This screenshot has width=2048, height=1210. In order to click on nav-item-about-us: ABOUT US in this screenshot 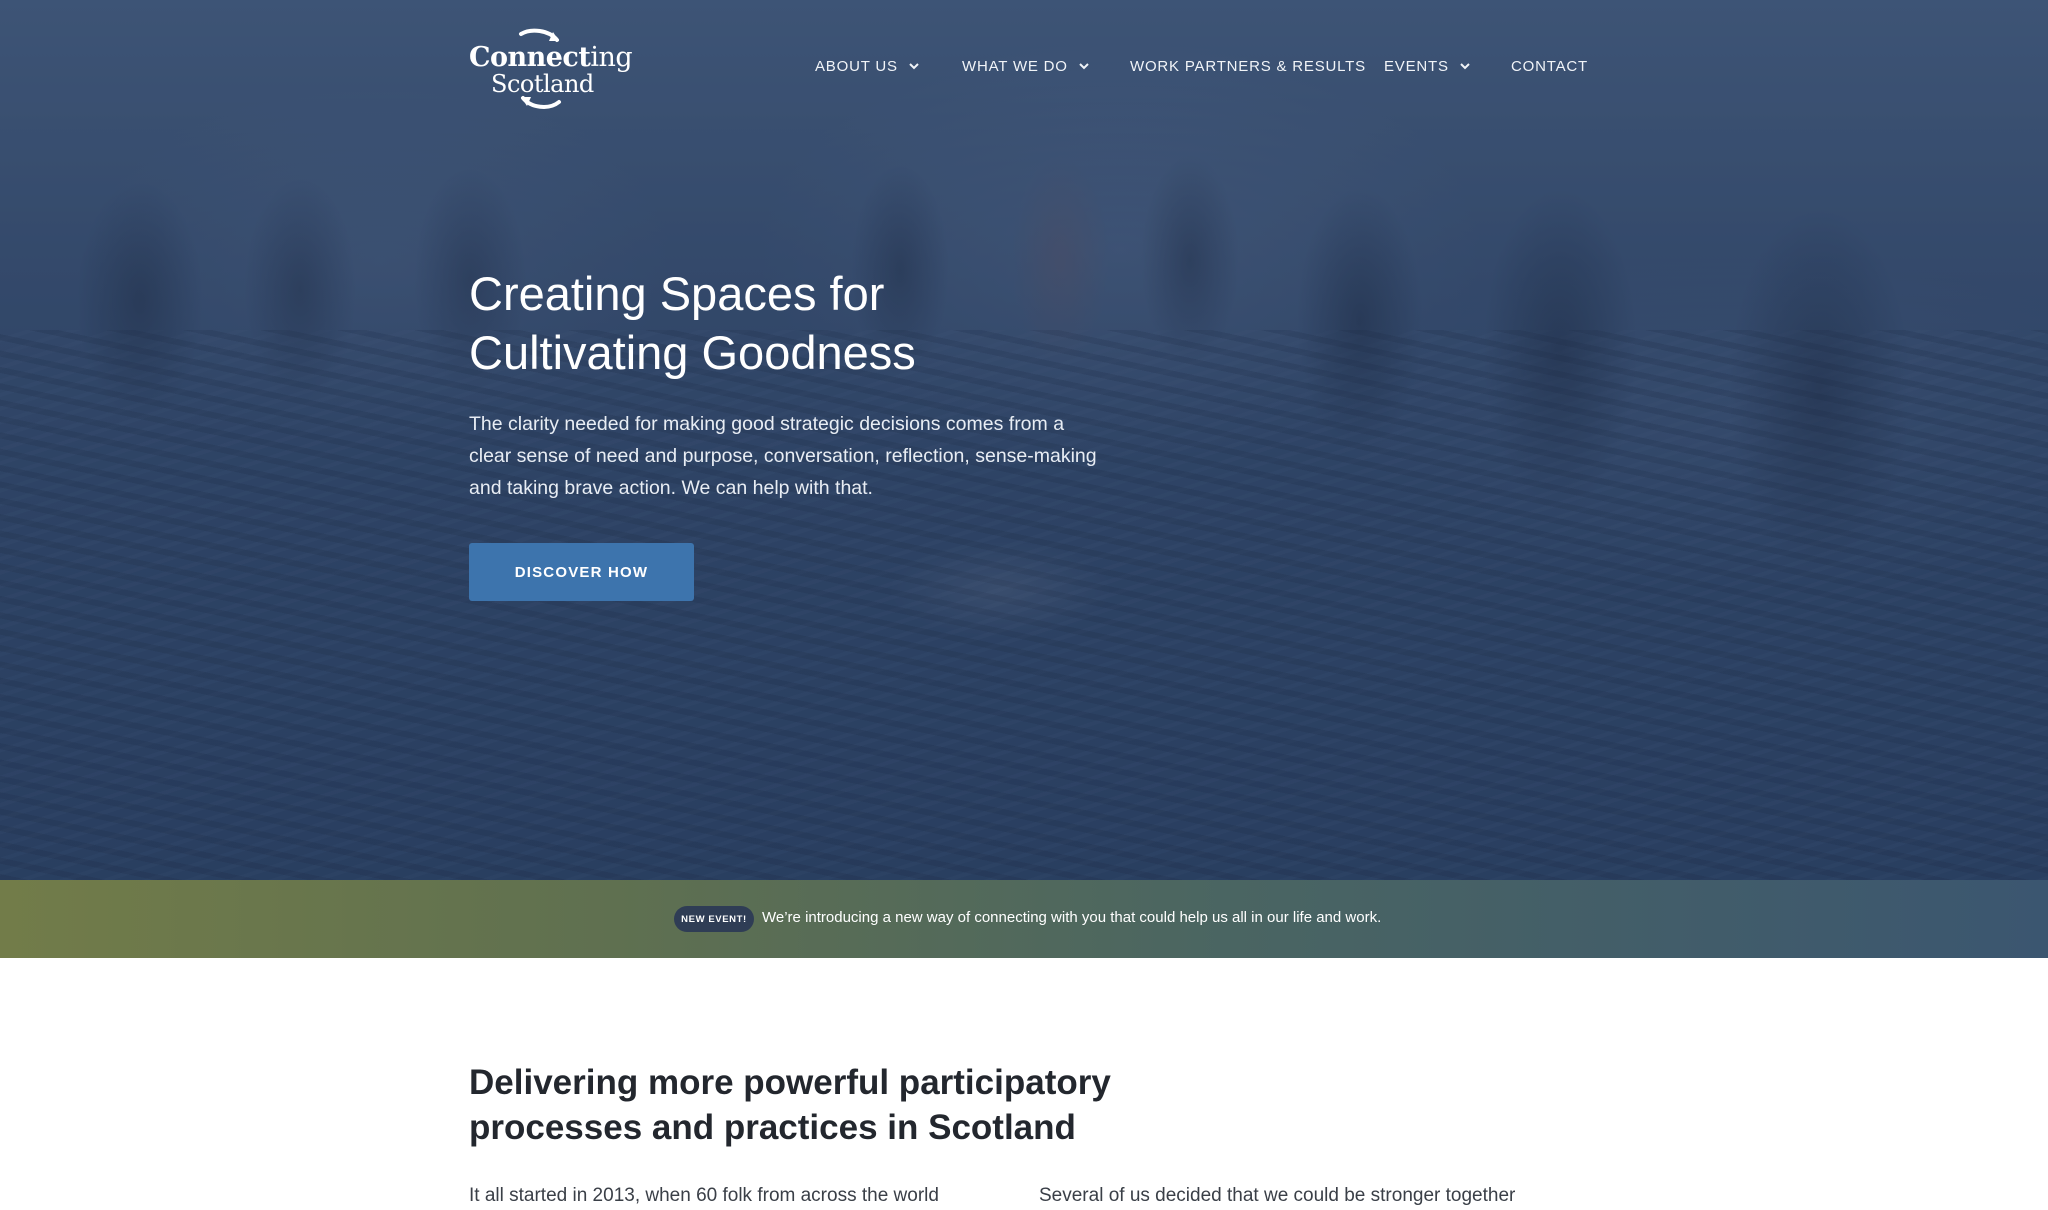, I will do `click(867, 66)`.